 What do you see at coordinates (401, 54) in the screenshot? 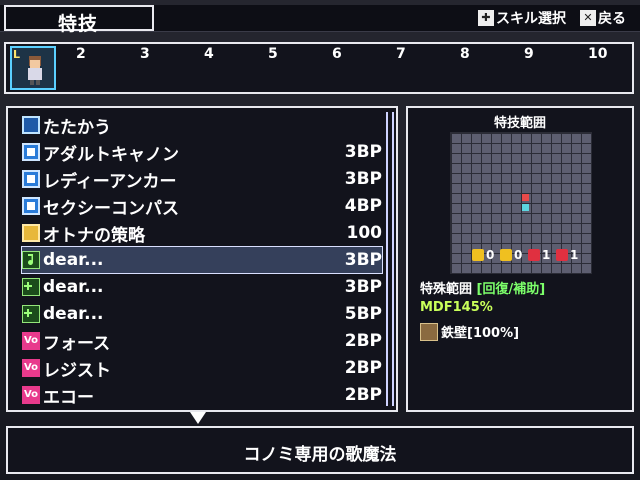
I see `party-slot-7: 7` at bounding box center [401, 54].